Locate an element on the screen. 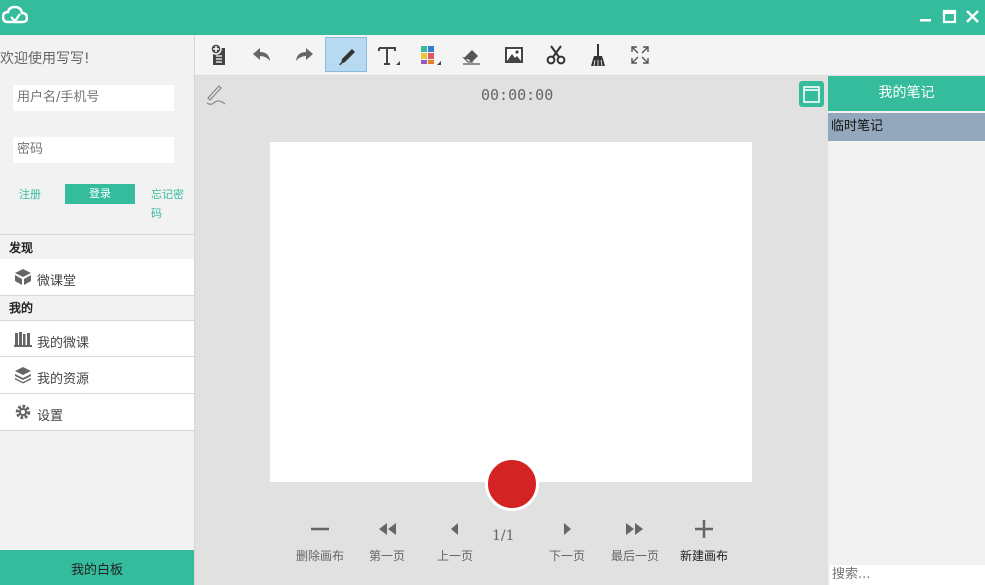 This screenshot has height=585, width=985. undo-button is located at coordinates (262, 54).